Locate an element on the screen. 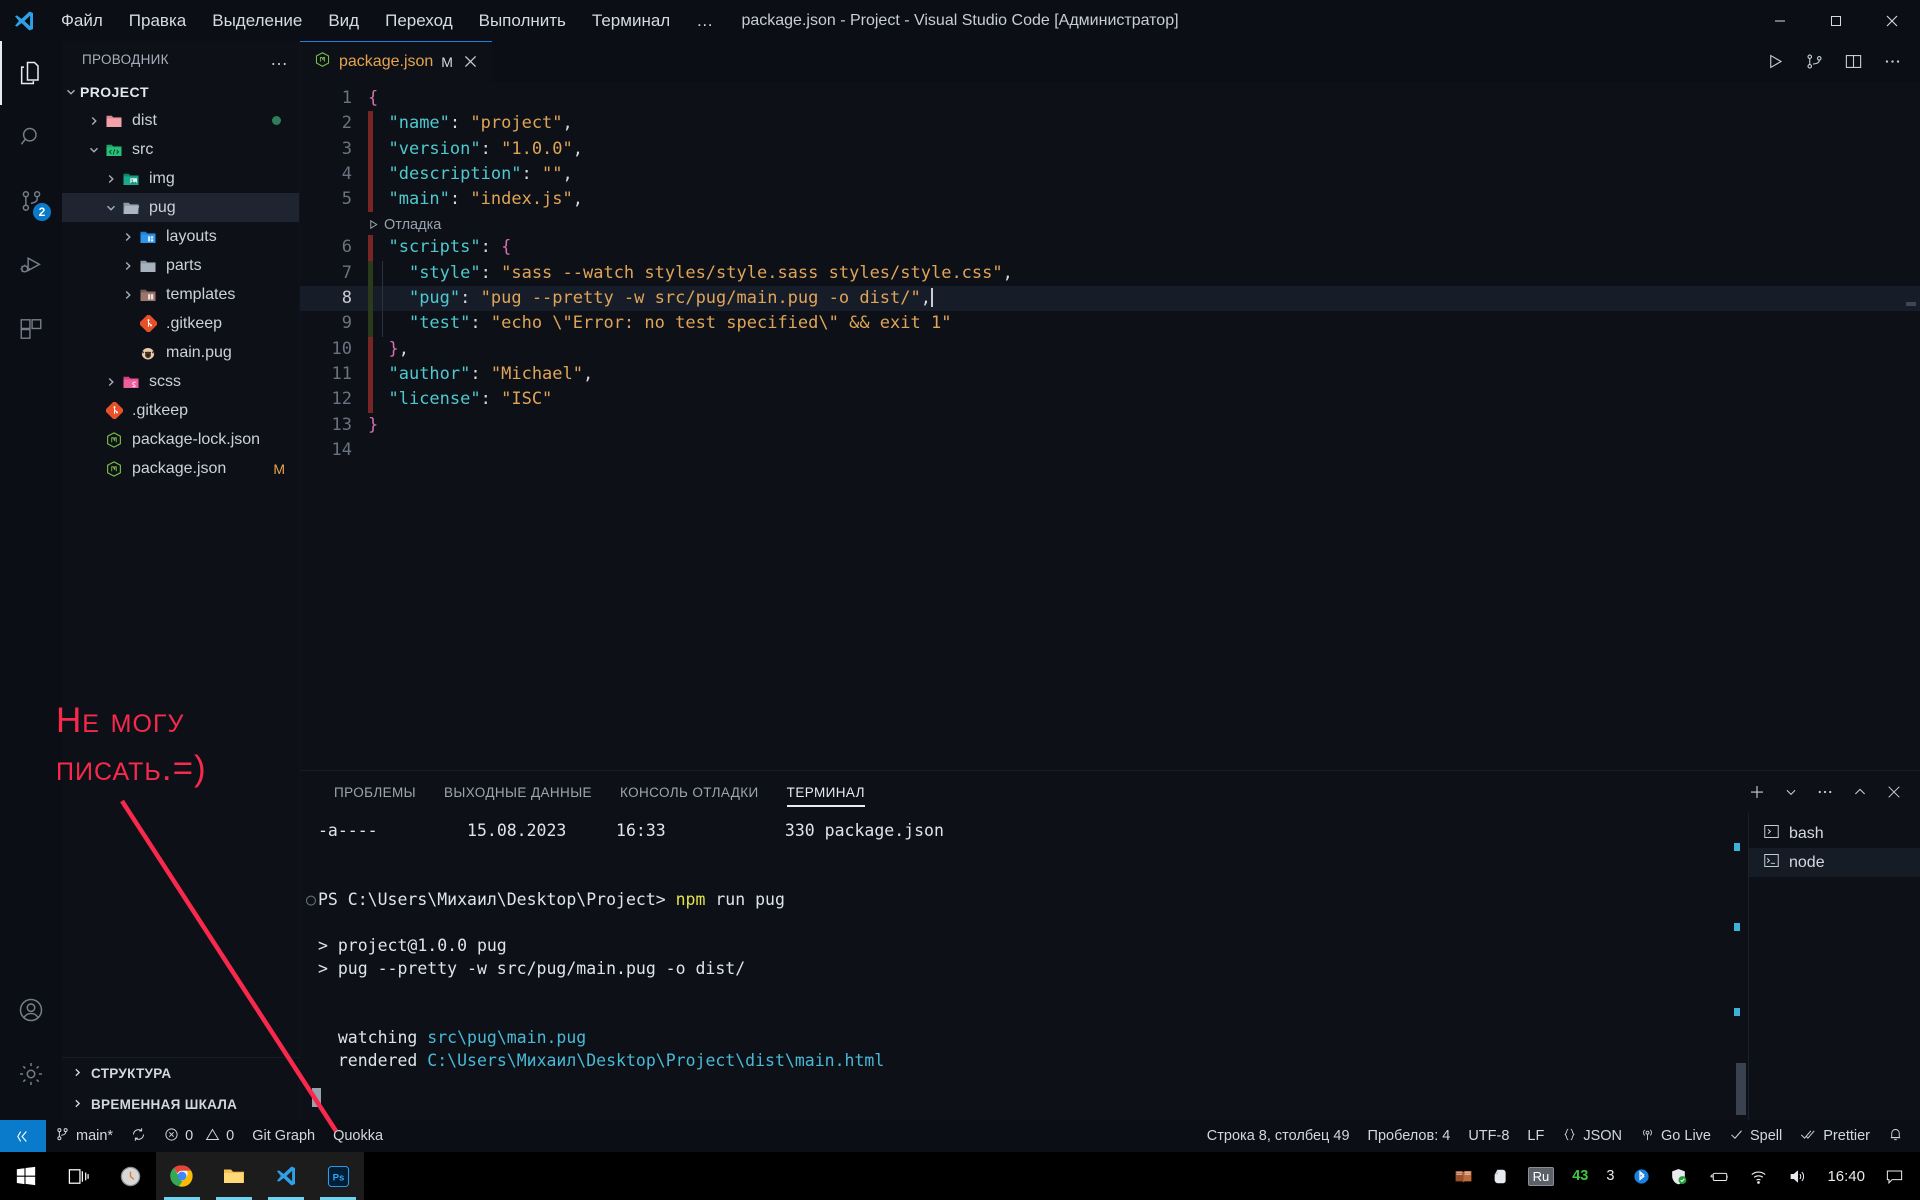 This screenshot has height=1200, width=1920. chevron-up-icon is located at coordinates (1860, 792).